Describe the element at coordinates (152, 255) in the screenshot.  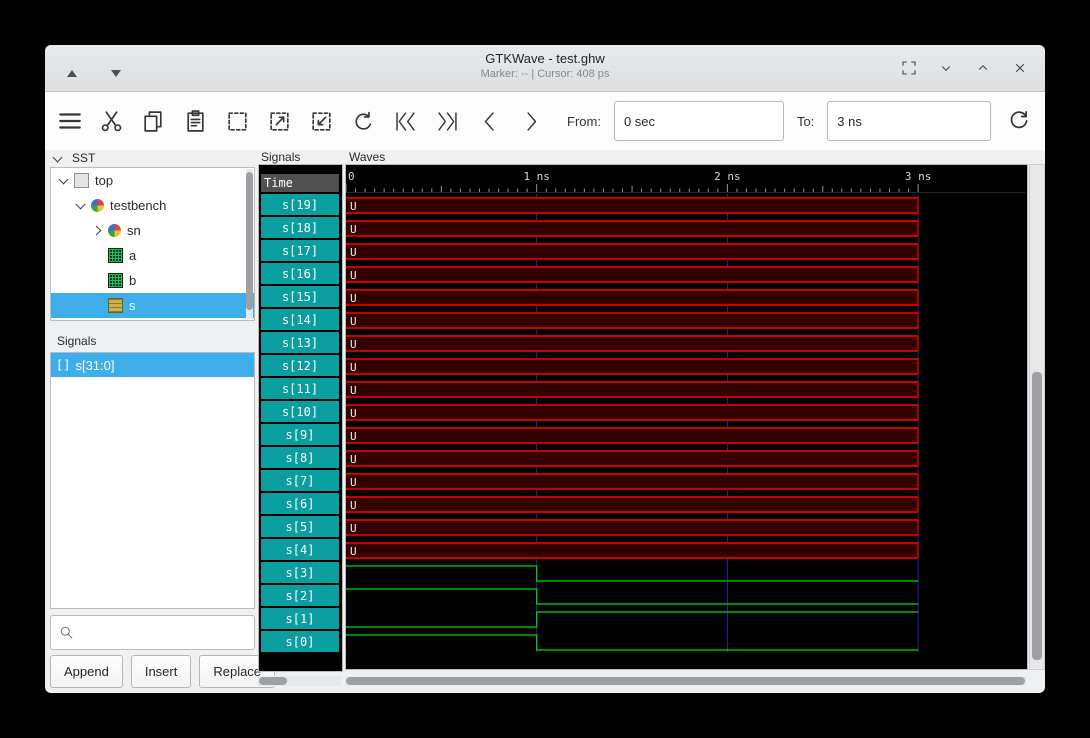
I see `tree-item-a: a` at that location.